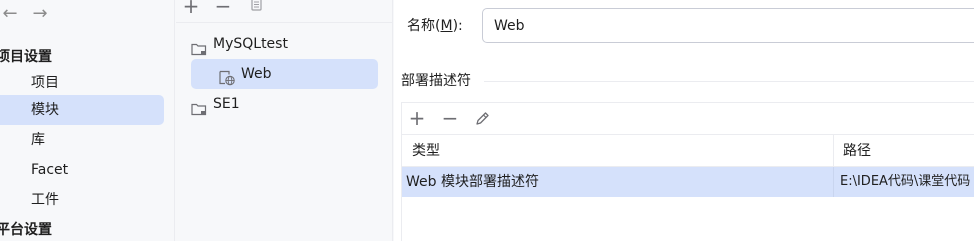 The image size is (974, 241). Describe the element at coordinates (284, 74) in the screenshot. I see `tree-node-web: Web` at that location.